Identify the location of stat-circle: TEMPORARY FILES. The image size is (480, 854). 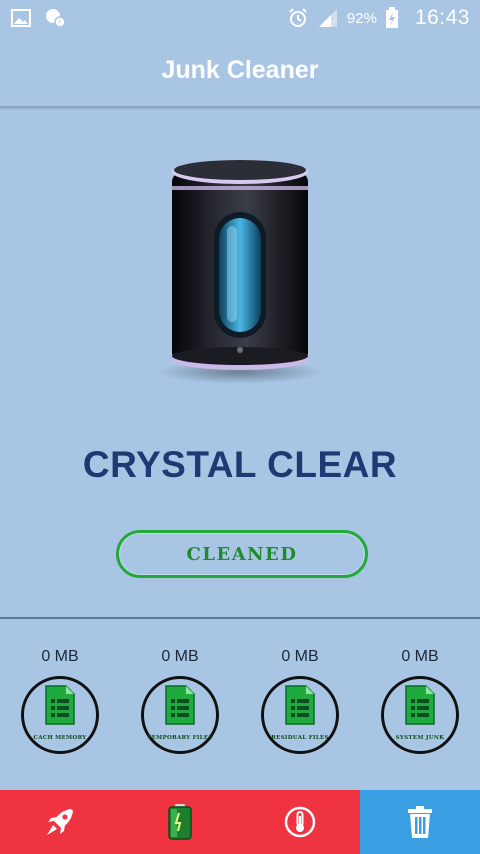
(180, 715).